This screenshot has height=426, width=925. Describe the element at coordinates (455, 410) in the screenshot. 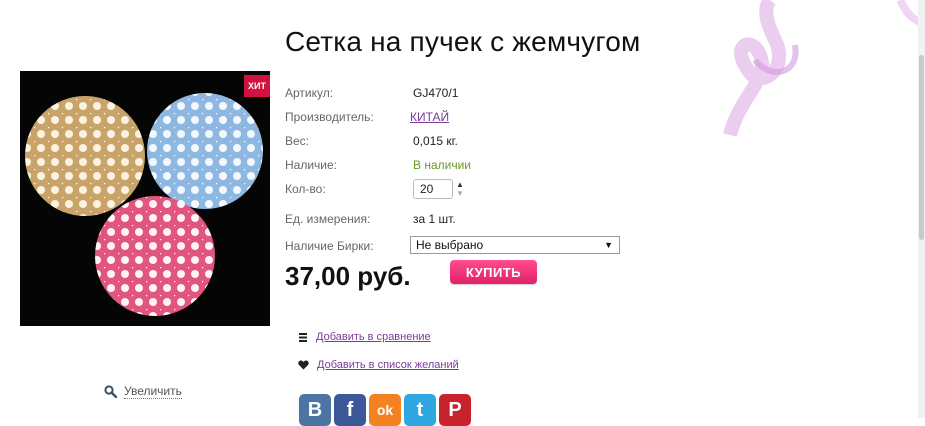

I see `pinterest-share-button: P` at that location.